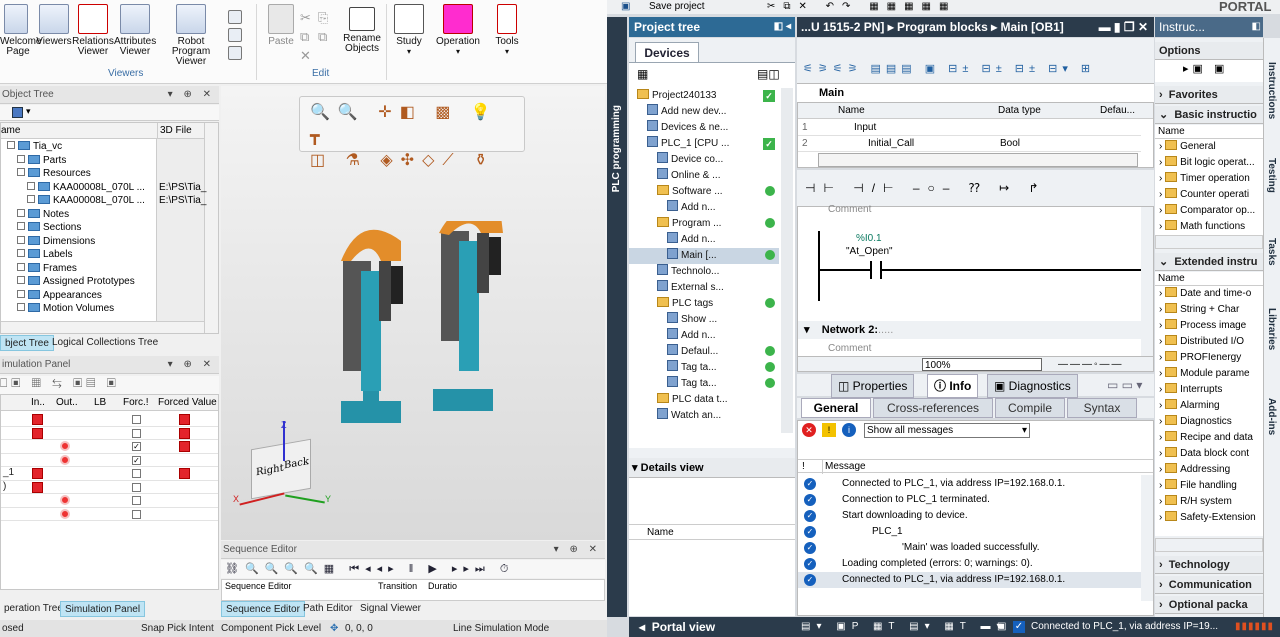 The image size is (1280, 637). I want to click on tree-scrollbar, so click(211, 228).